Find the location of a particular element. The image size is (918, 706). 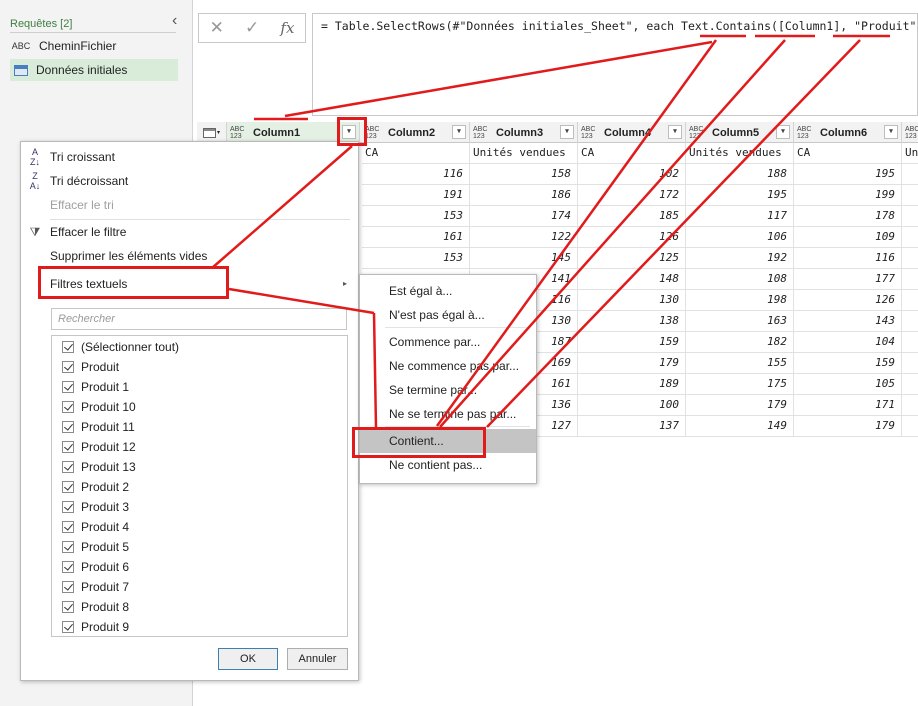

table-cell: 137 is located at coordinates (632, 426).